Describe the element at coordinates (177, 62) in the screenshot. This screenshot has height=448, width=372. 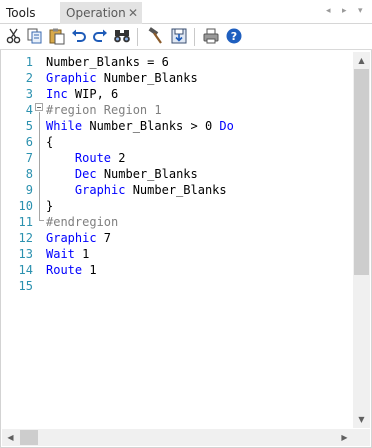
I see `code-line: 1 Number_Blanks = 6` at that location.